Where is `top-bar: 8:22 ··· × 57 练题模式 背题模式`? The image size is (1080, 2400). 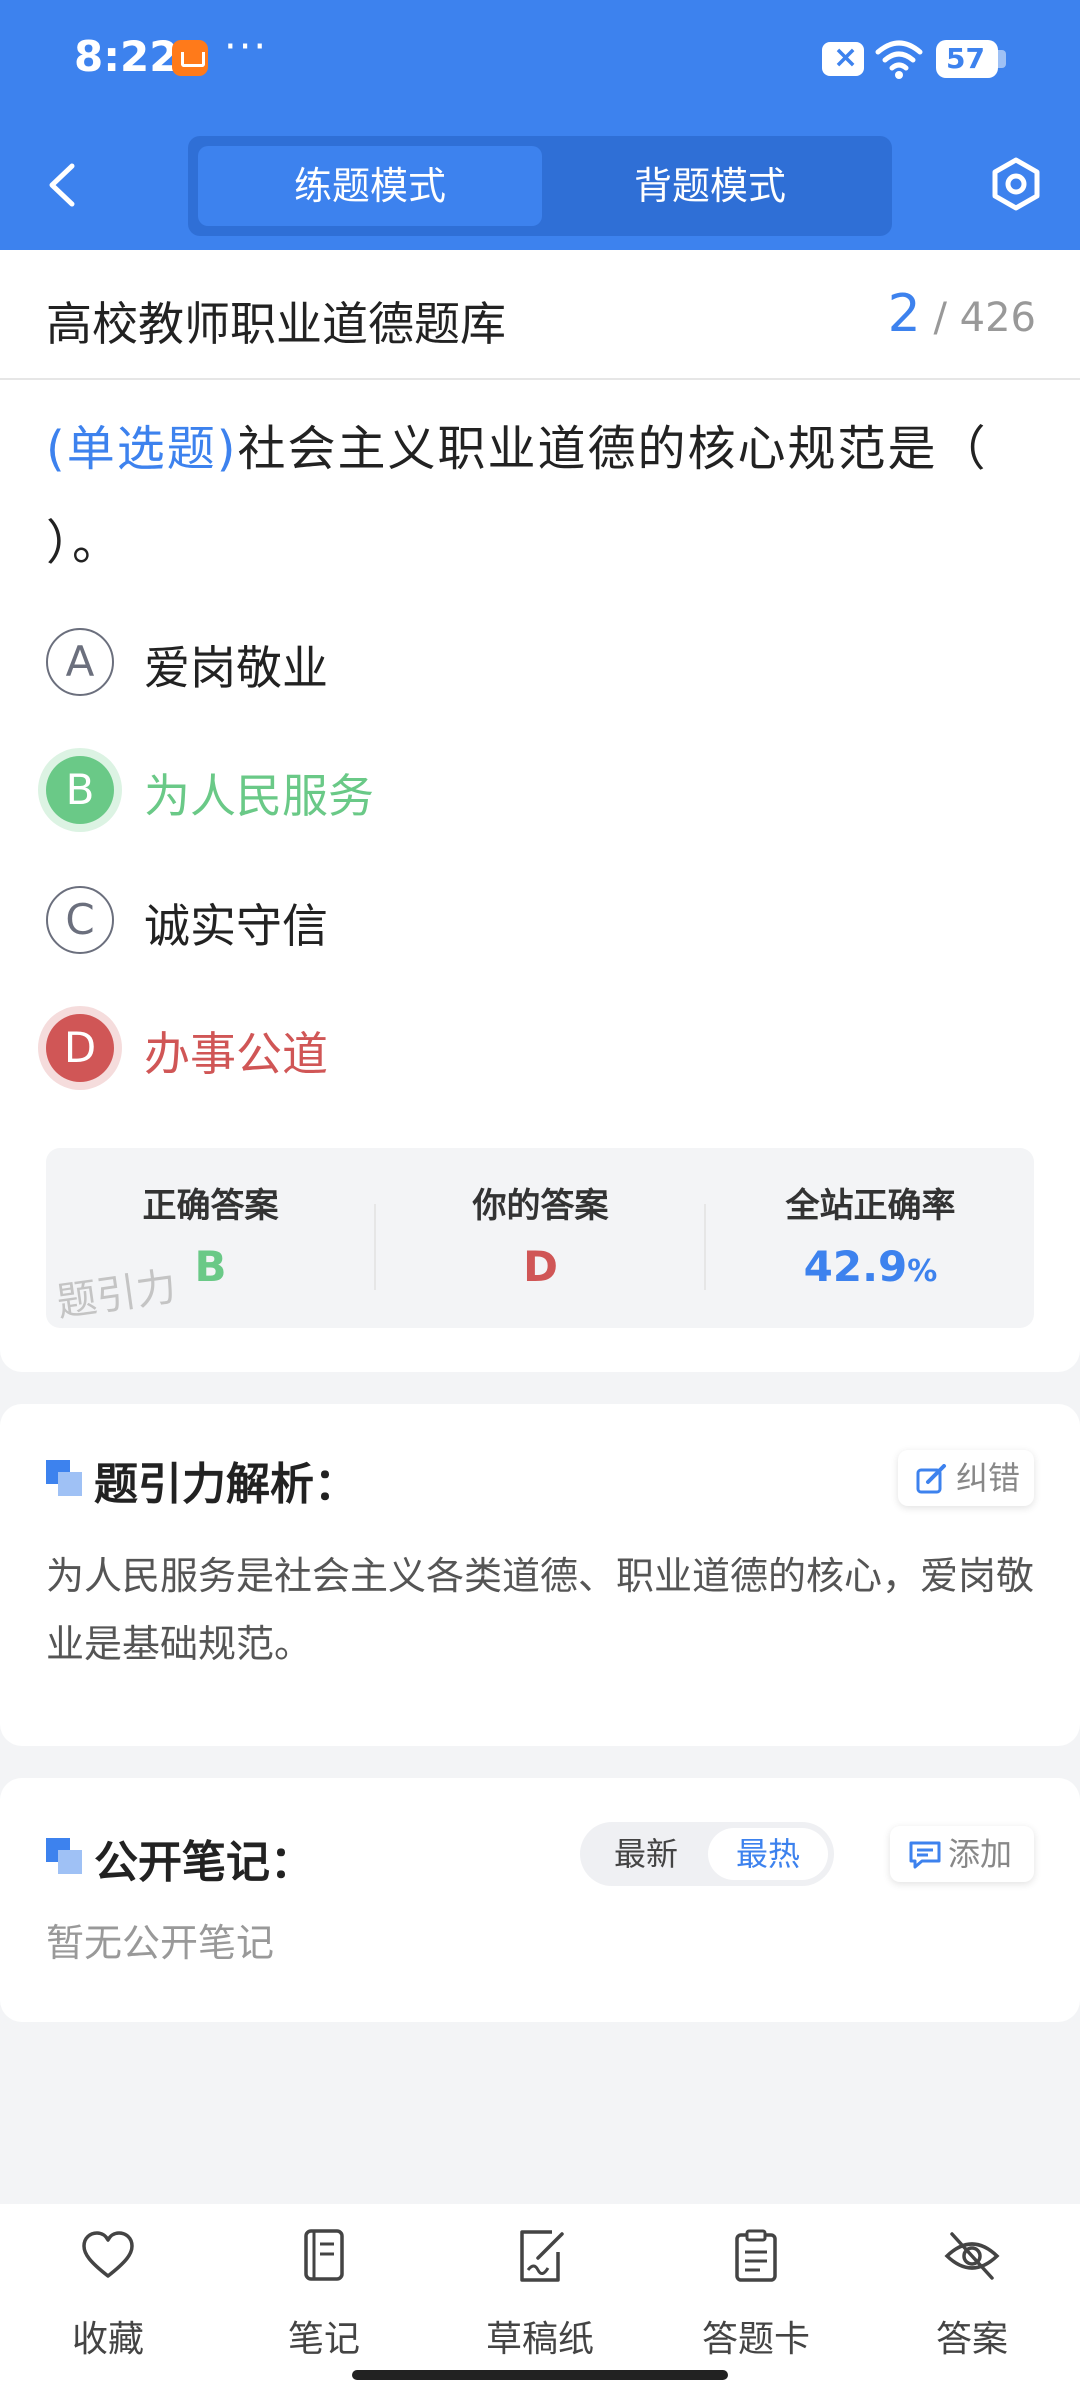
top-bar: 8:22 ··· × 57 练题模式 背题模式 is located at coordinates (540, 125).